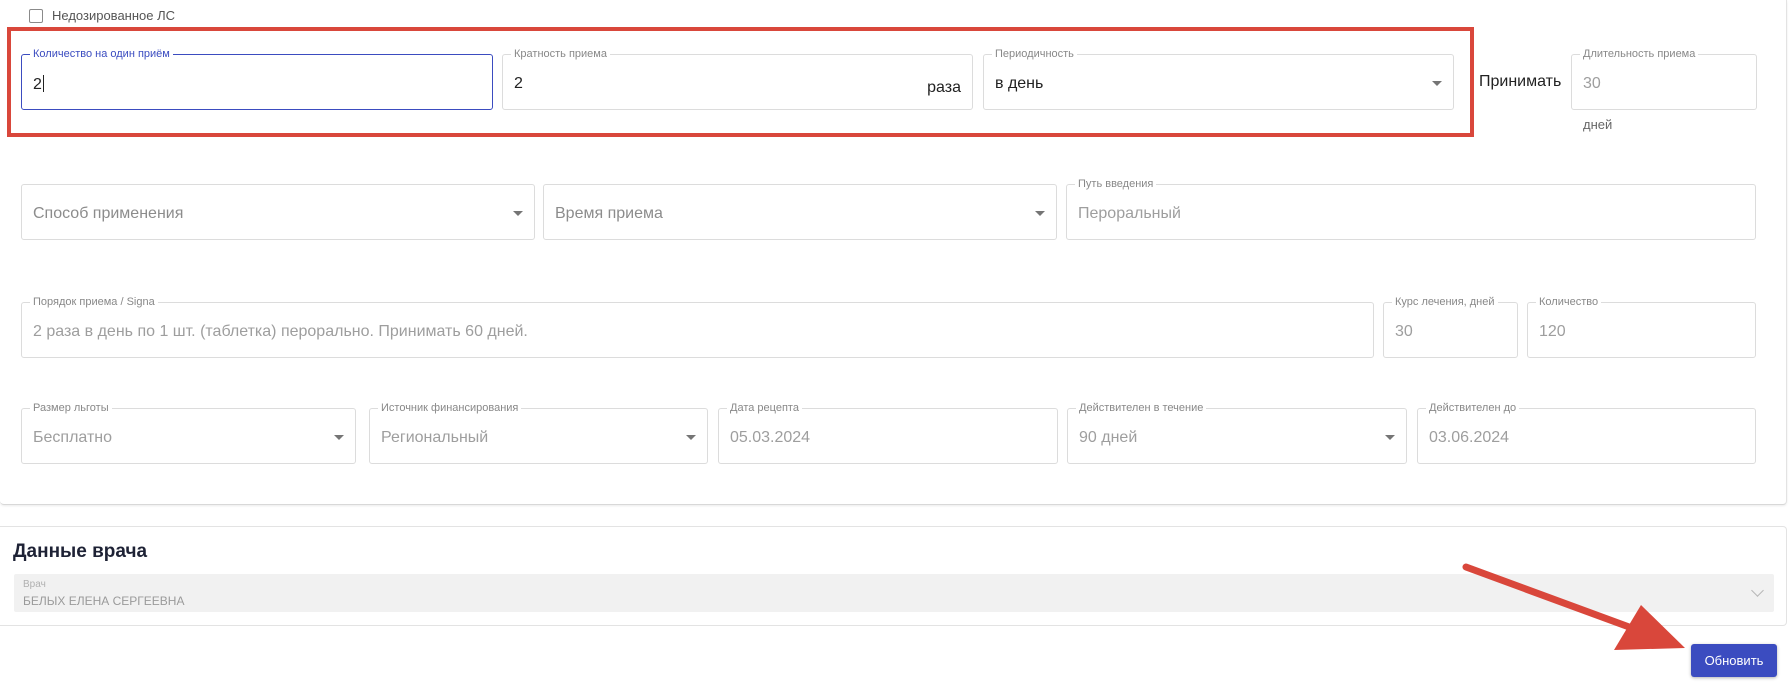 The height and width of the screenshot is (687, 1791). Describe the element at coordinates (764, 408) in the screenshot. I see `prescription-date-label: Дата рецепта` at that location.